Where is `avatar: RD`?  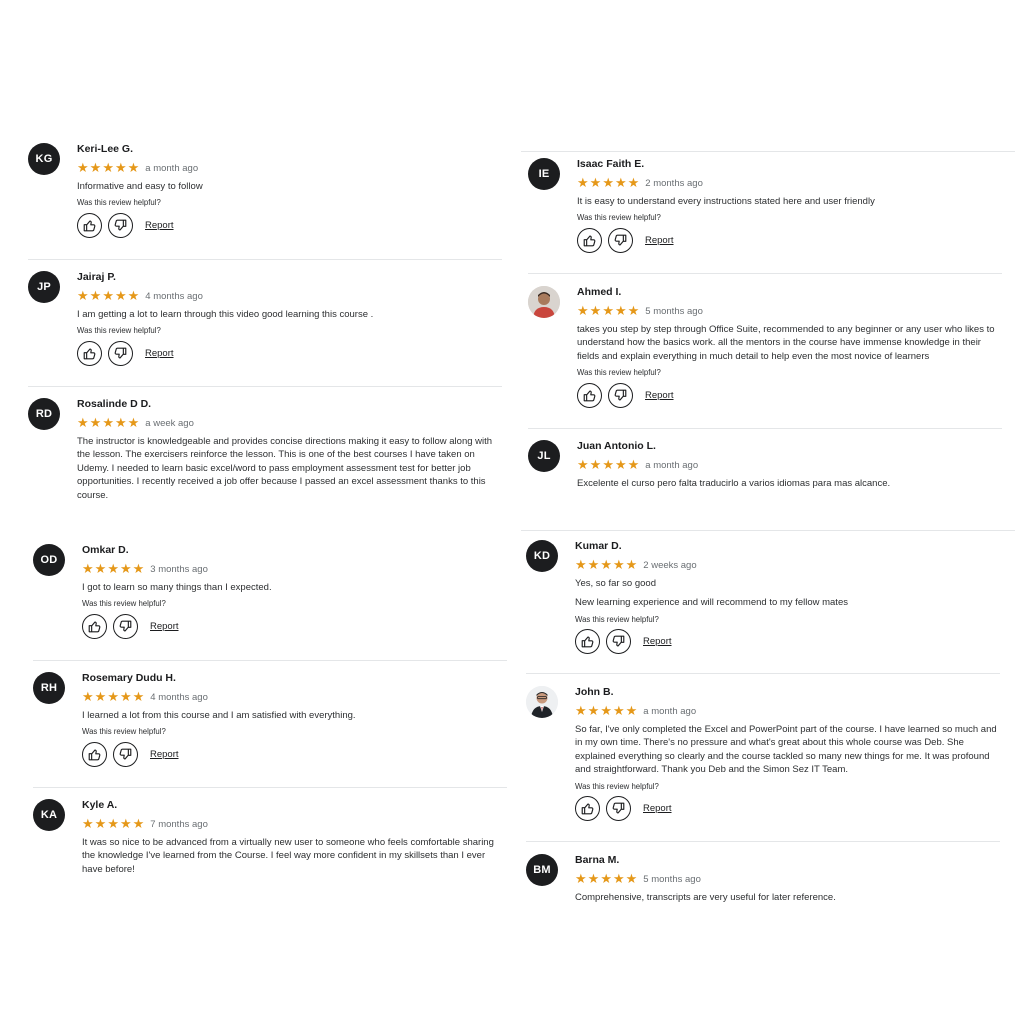 avatar: RD is located at coordinates (44, 414).